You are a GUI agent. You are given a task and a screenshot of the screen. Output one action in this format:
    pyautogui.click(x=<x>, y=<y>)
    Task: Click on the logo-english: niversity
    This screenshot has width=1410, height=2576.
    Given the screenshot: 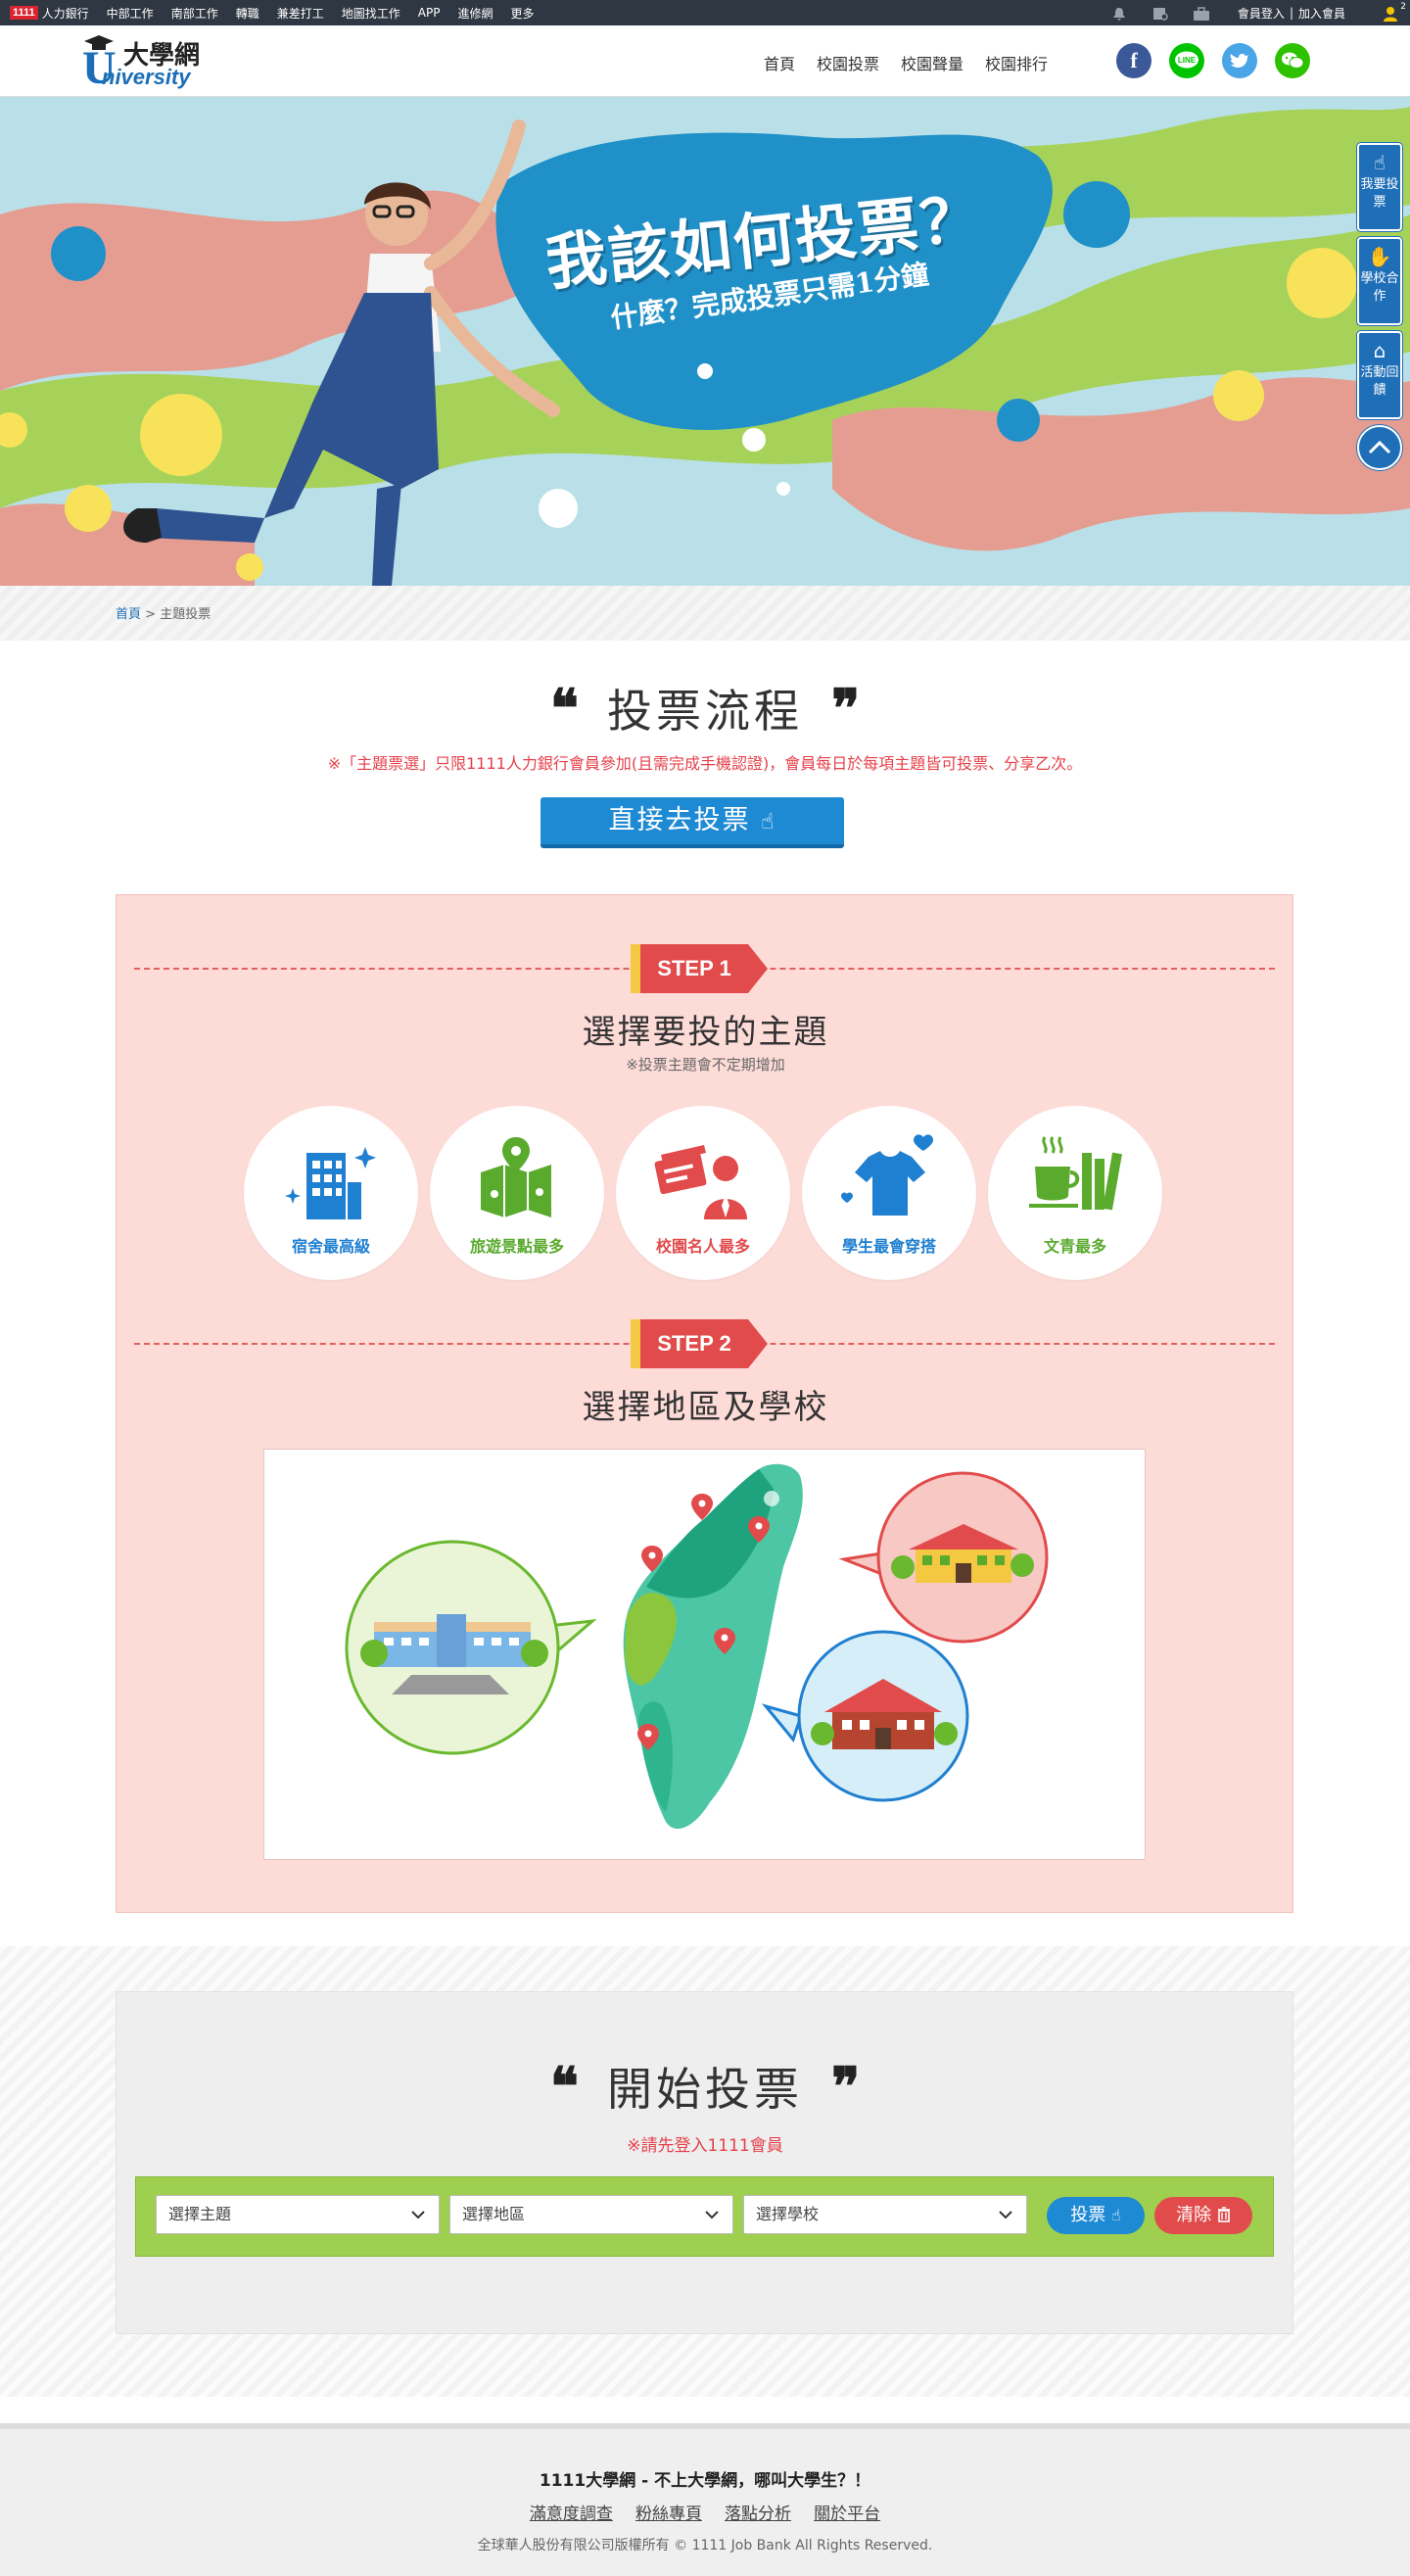 What is the action you would take?
    pyautogui.click(x=146, y=77)
    